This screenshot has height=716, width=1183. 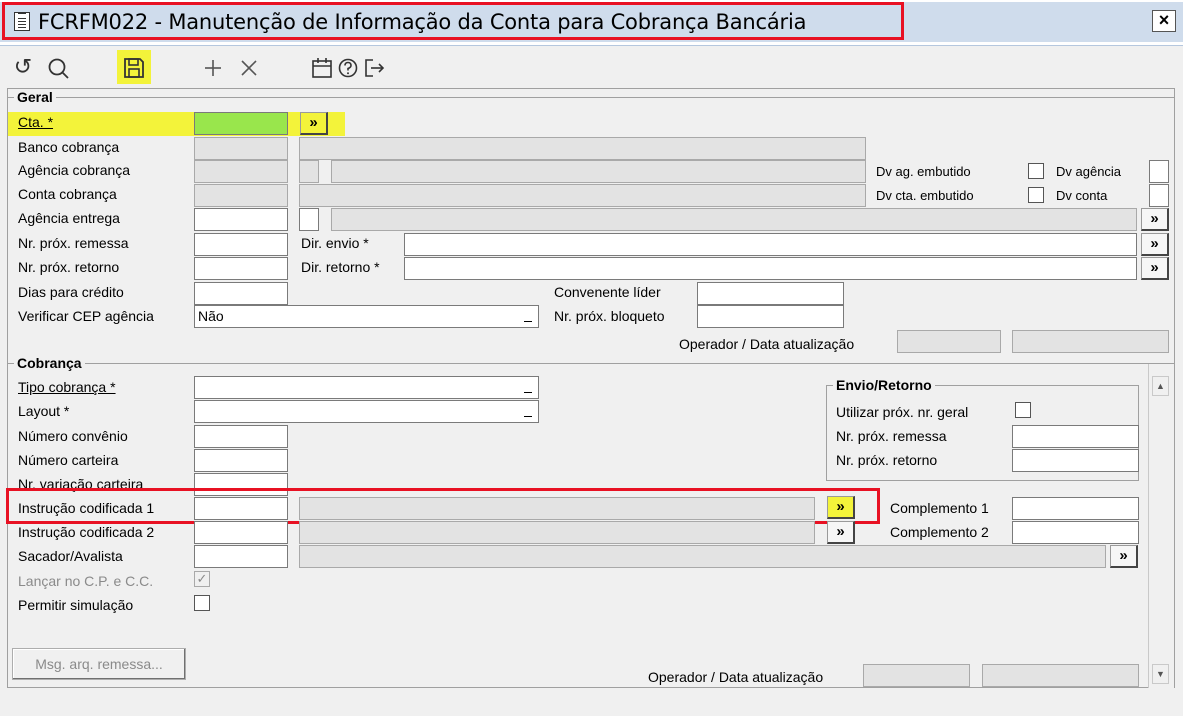 I want to click on convenente-lider-input, so click(x=770, y=293).